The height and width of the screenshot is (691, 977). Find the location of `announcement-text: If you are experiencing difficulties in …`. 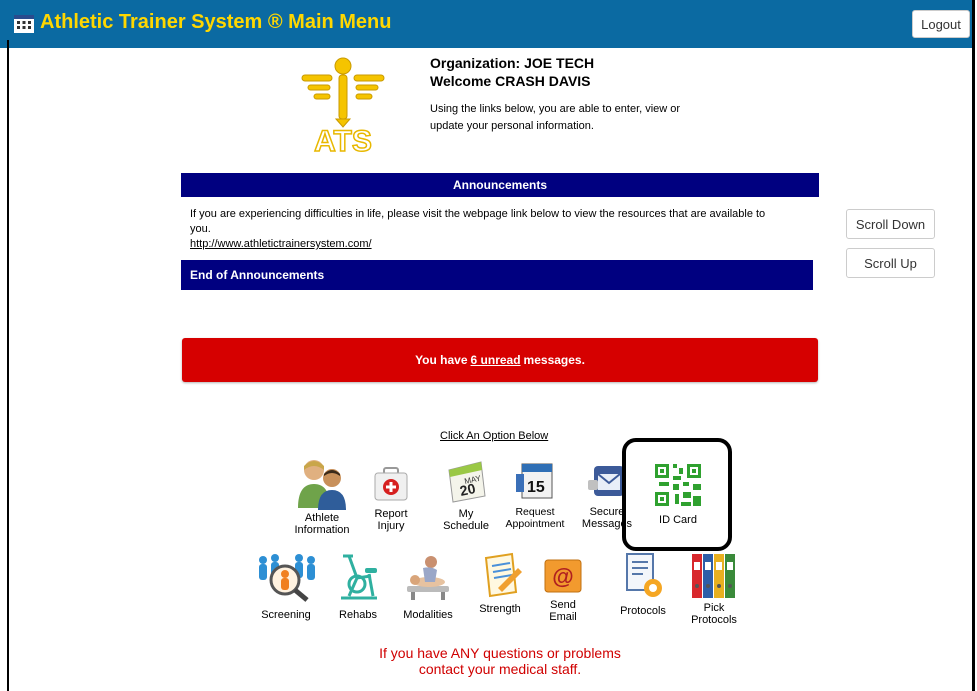

announcement-text: If you are experiencing difficulties in … is located at coordinates (478, 221).